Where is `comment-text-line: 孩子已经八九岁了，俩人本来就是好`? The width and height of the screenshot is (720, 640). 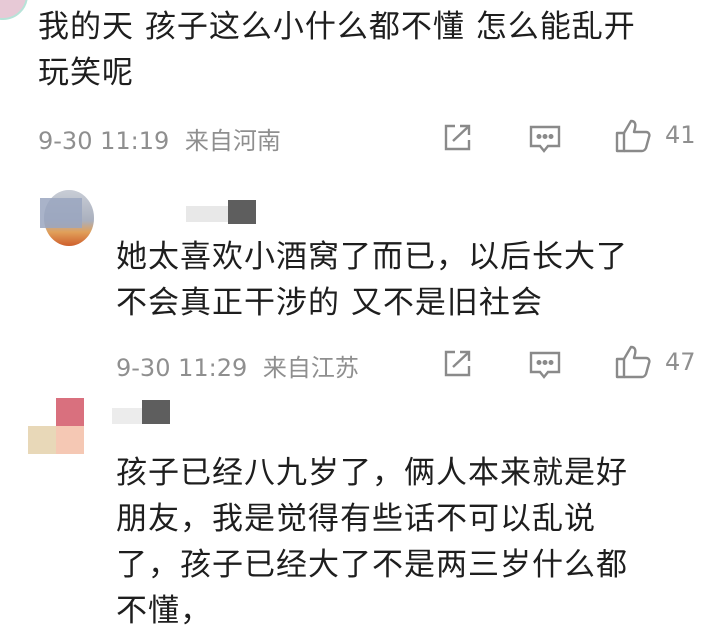 comment-text-line: 孩子已经八九岁了，俩人本来就是好 is located at coordinates (372, 473).